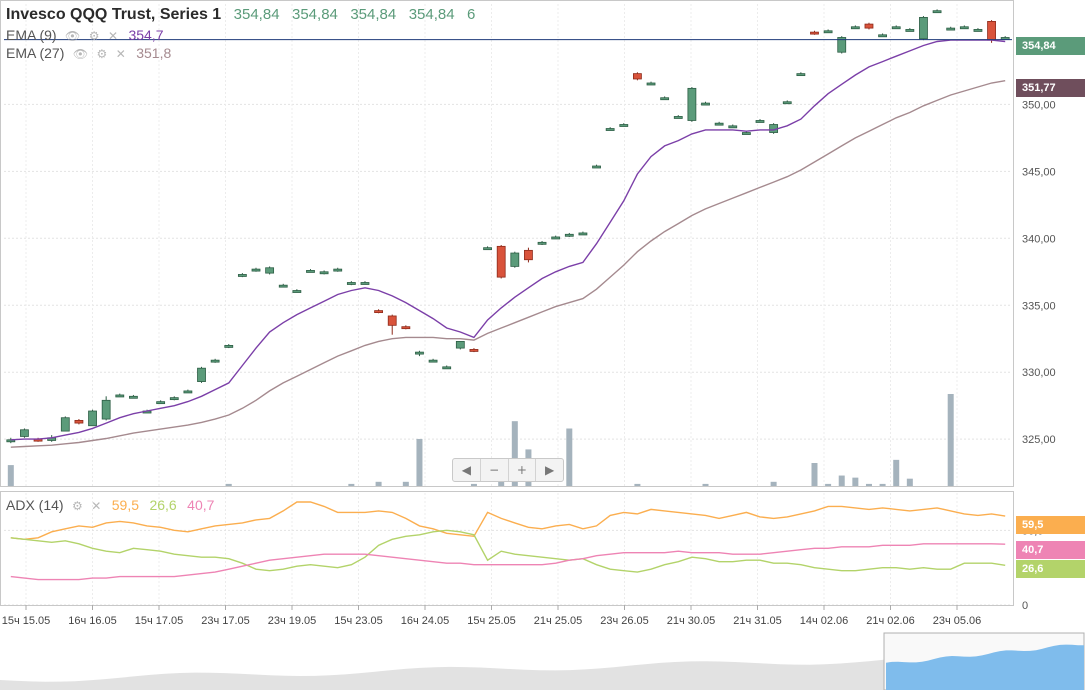  What do you see at coordinates (542, 661) in the screenshot?
I see `navigator-overview` at bounding box center [542, 661].